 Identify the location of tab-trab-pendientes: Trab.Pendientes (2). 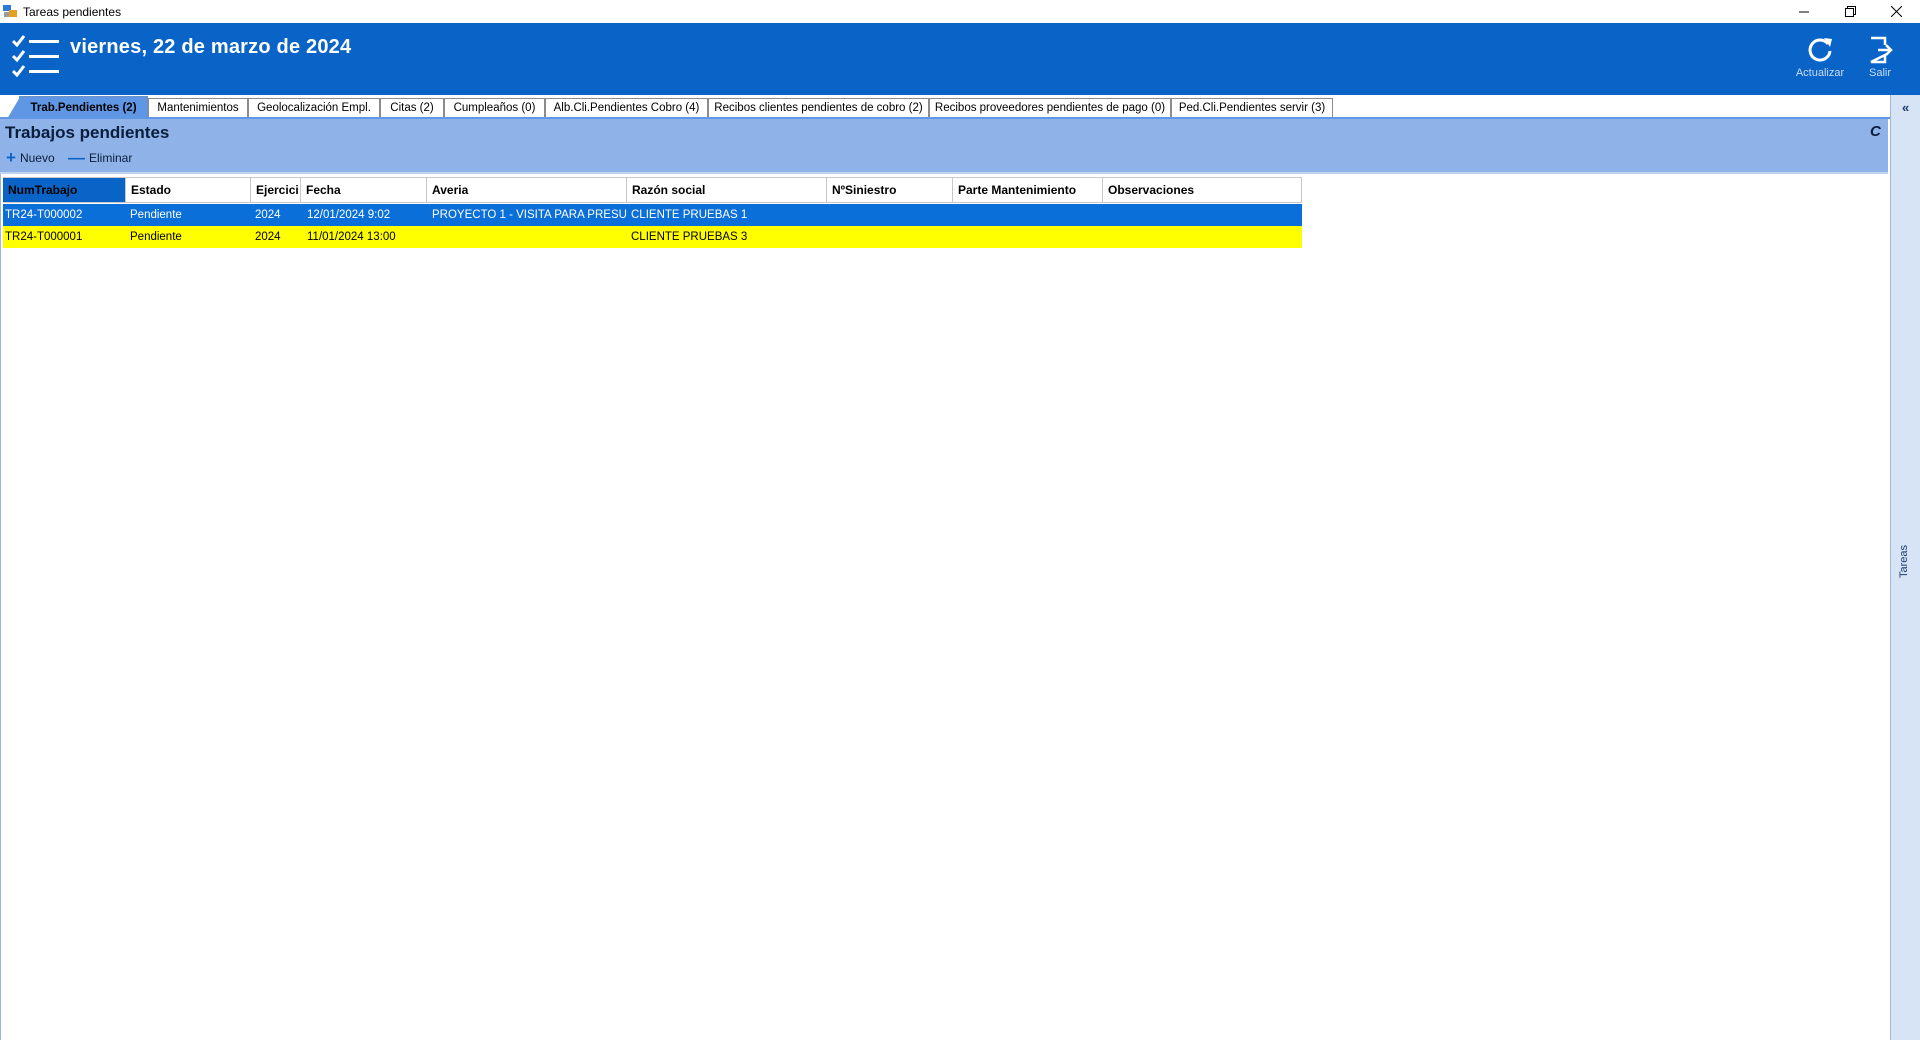
(77, 107).